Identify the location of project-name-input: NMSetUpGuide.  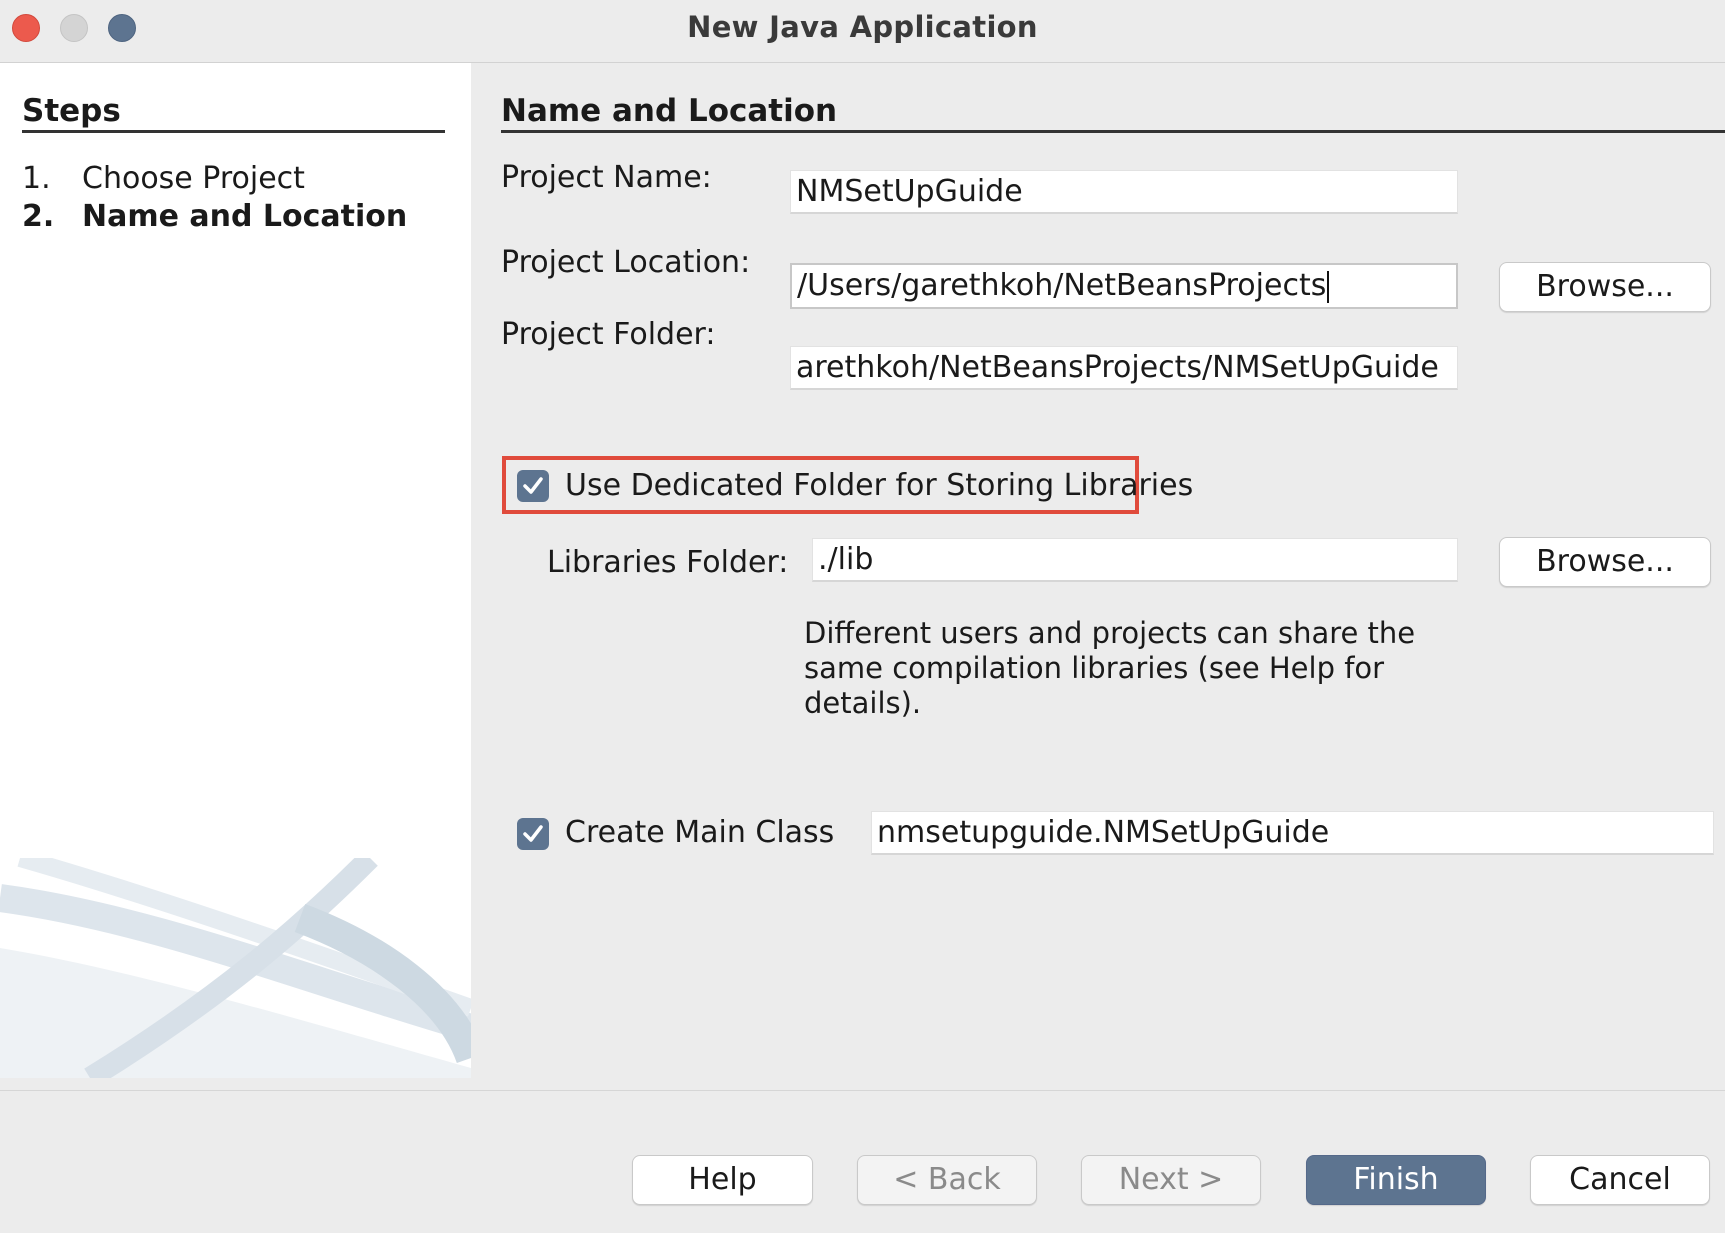
(1124, 192).